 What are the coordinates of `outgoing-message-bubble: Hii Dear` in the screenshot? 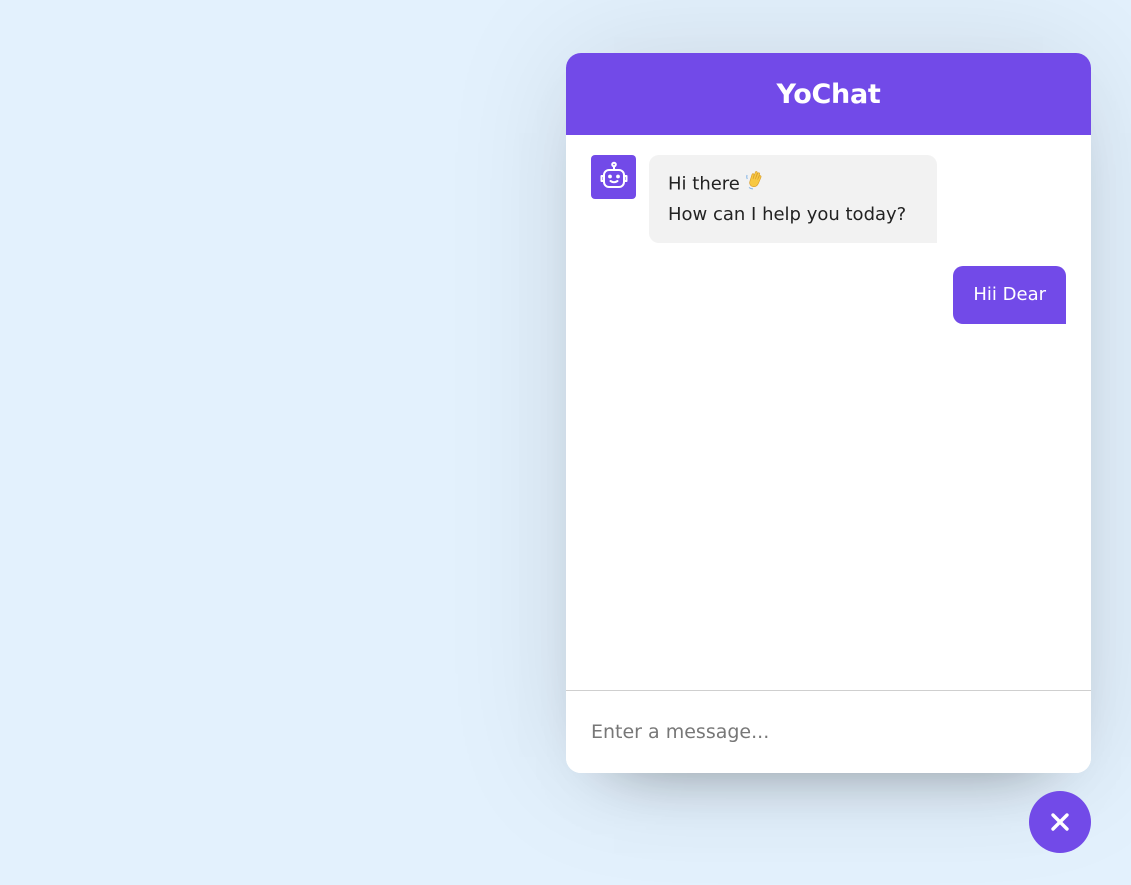 It's located at (1009, 295).